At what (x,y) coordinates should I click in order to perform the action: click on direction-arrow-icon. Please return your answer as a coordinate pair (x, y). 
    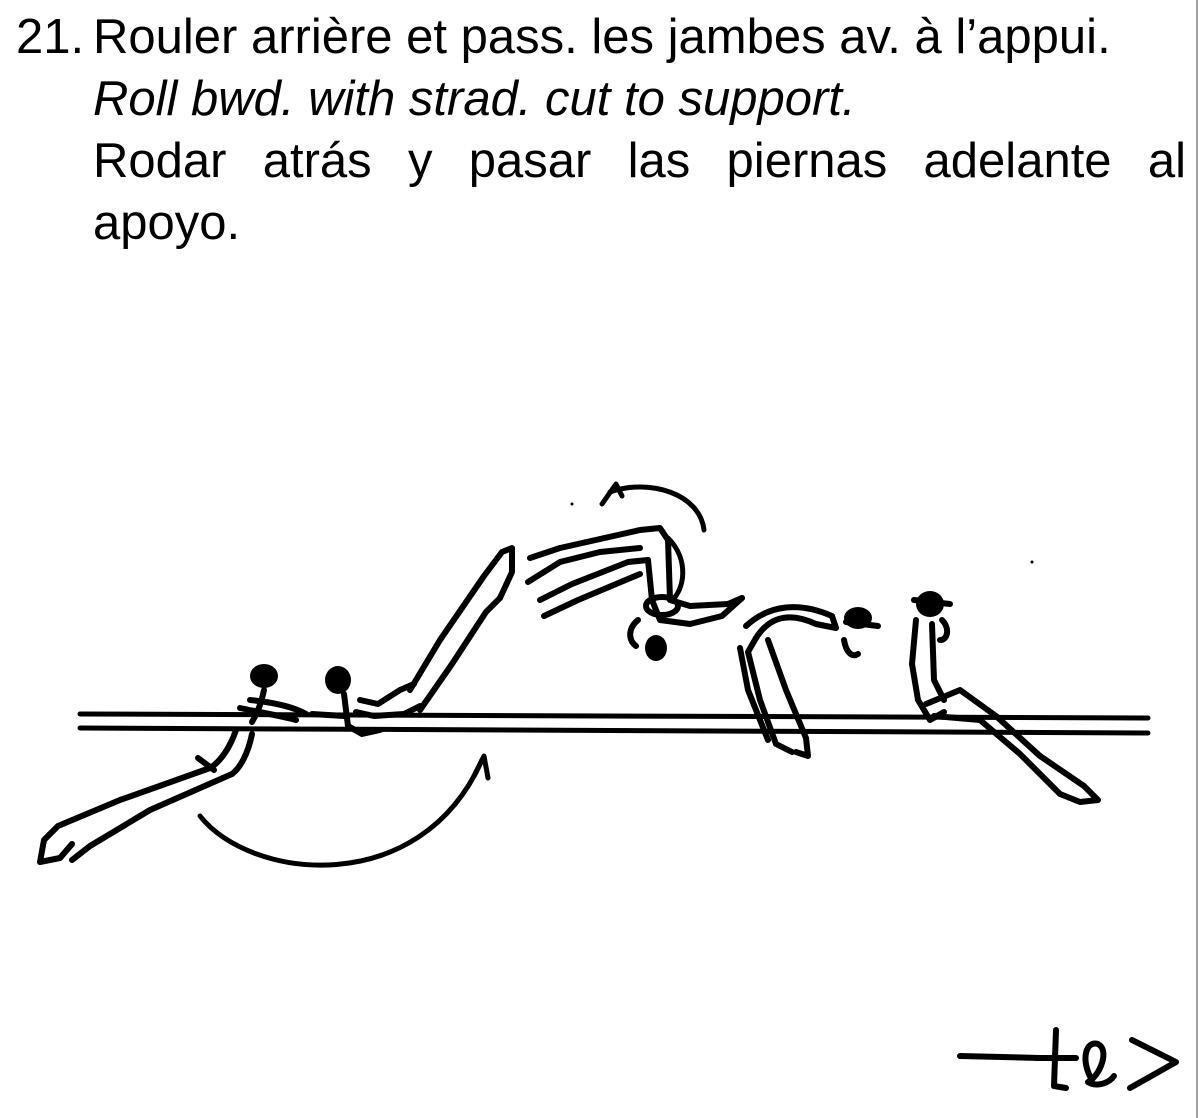
    Looking at the image, I should click on (1068, 1059).